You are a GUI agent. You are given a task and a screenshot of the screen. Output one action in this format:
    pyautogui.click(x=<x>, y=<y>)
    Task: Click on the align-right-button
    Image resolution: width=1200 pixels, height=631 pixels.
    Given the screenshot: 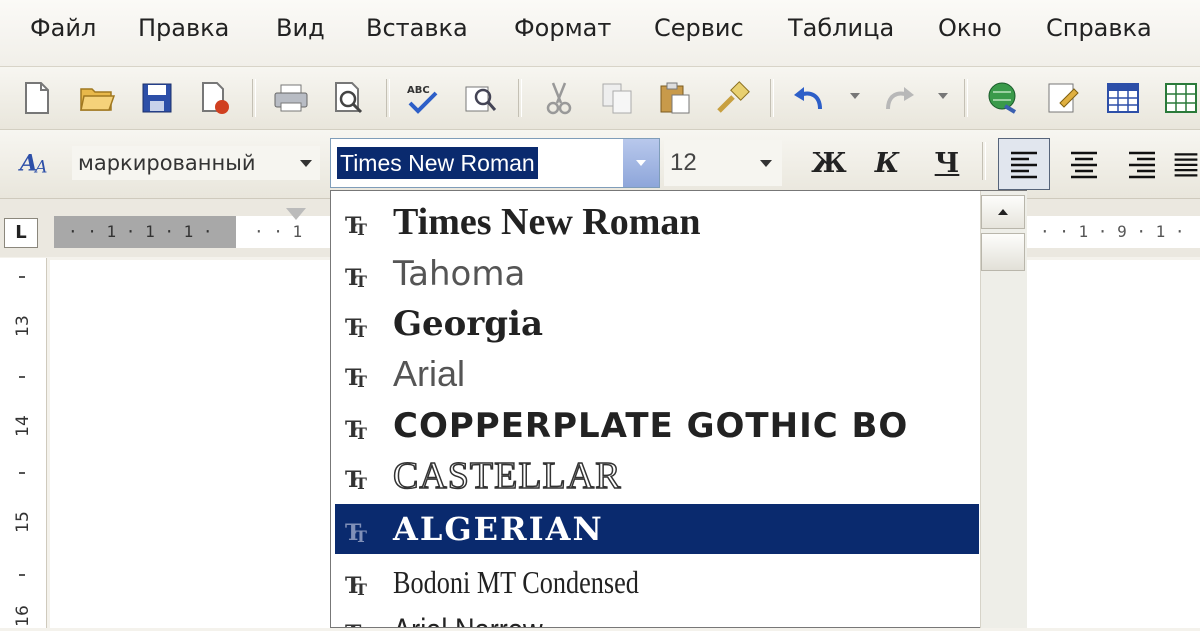 What is the action you would take?
    pyautogui.click(x=1142, y=164)
    